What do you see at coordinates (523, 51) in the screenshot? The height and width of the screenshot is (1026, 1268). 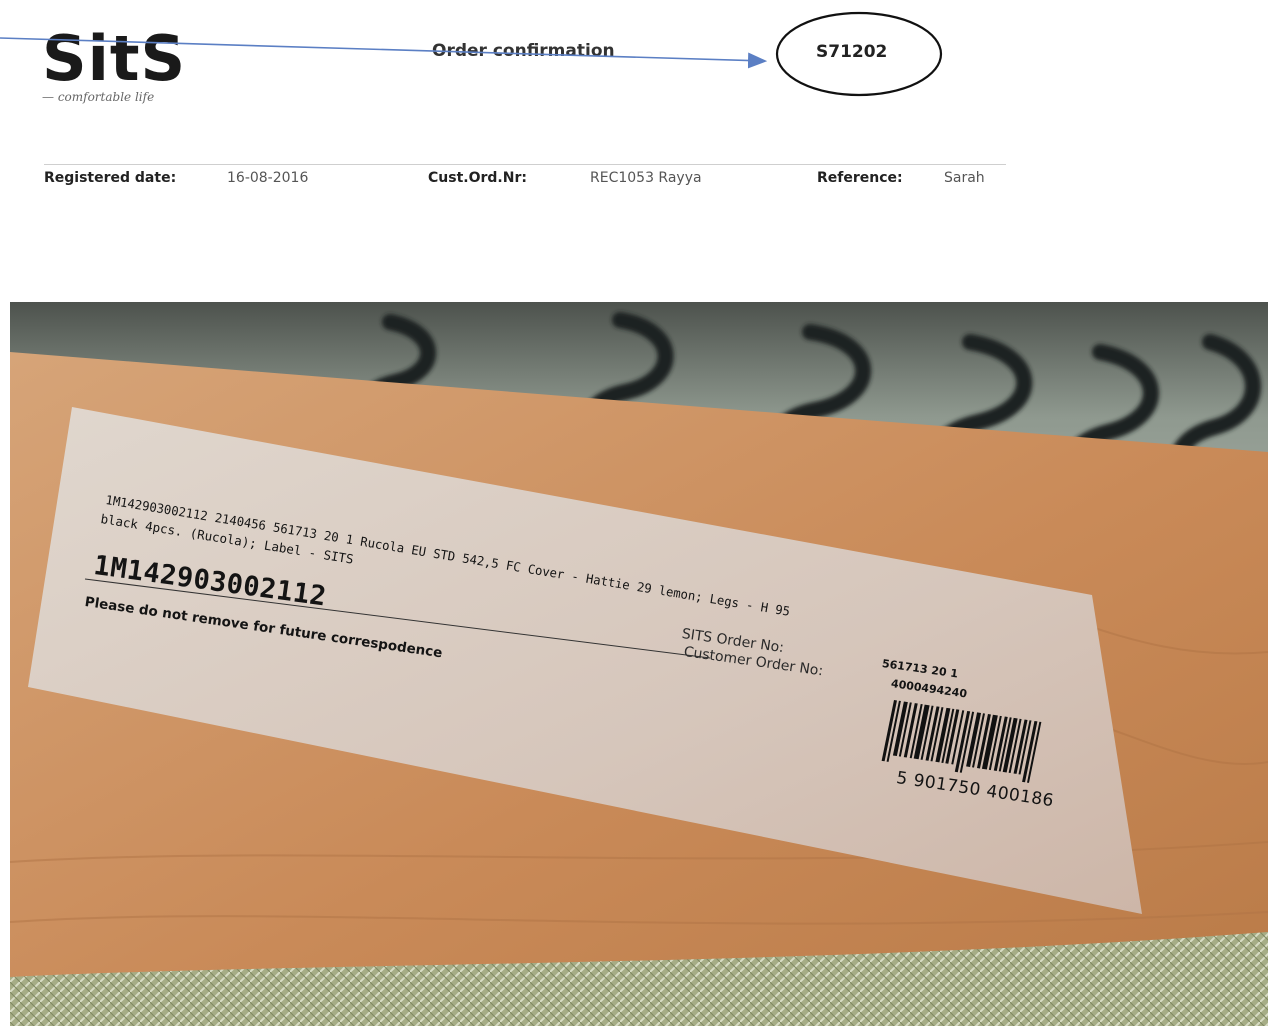 I see `document-title: Order confirmation` at bounding box center [523, 51].